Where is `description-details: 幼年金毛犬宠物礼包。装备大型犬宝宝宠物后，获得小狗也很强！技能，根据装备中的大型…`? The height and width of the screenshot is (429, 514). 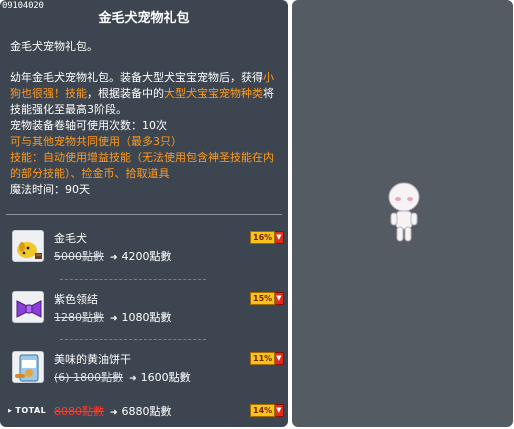 description-details: 幼年金毛犬宠物礼包。装备大型犬宝宝宠物后，获得小狗也很强！技能，根据装备中的大型… is located at coordinates (146, 94).